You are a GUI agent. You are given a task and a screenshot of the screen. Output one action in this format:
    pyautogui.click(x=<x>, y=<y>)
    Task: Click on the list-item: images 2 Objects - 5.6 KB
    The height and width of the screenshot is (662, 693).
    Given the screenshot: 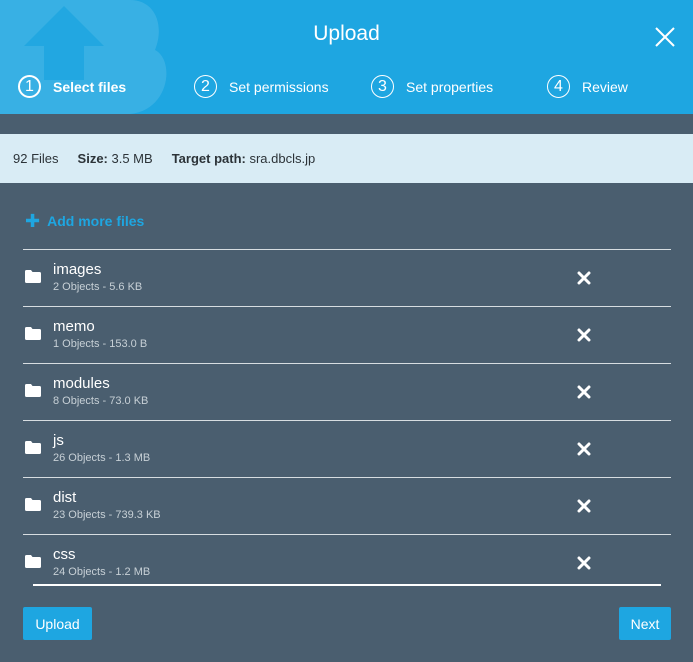 What is the action you would take?
    pyautogui.click(x=347, y=277)
    